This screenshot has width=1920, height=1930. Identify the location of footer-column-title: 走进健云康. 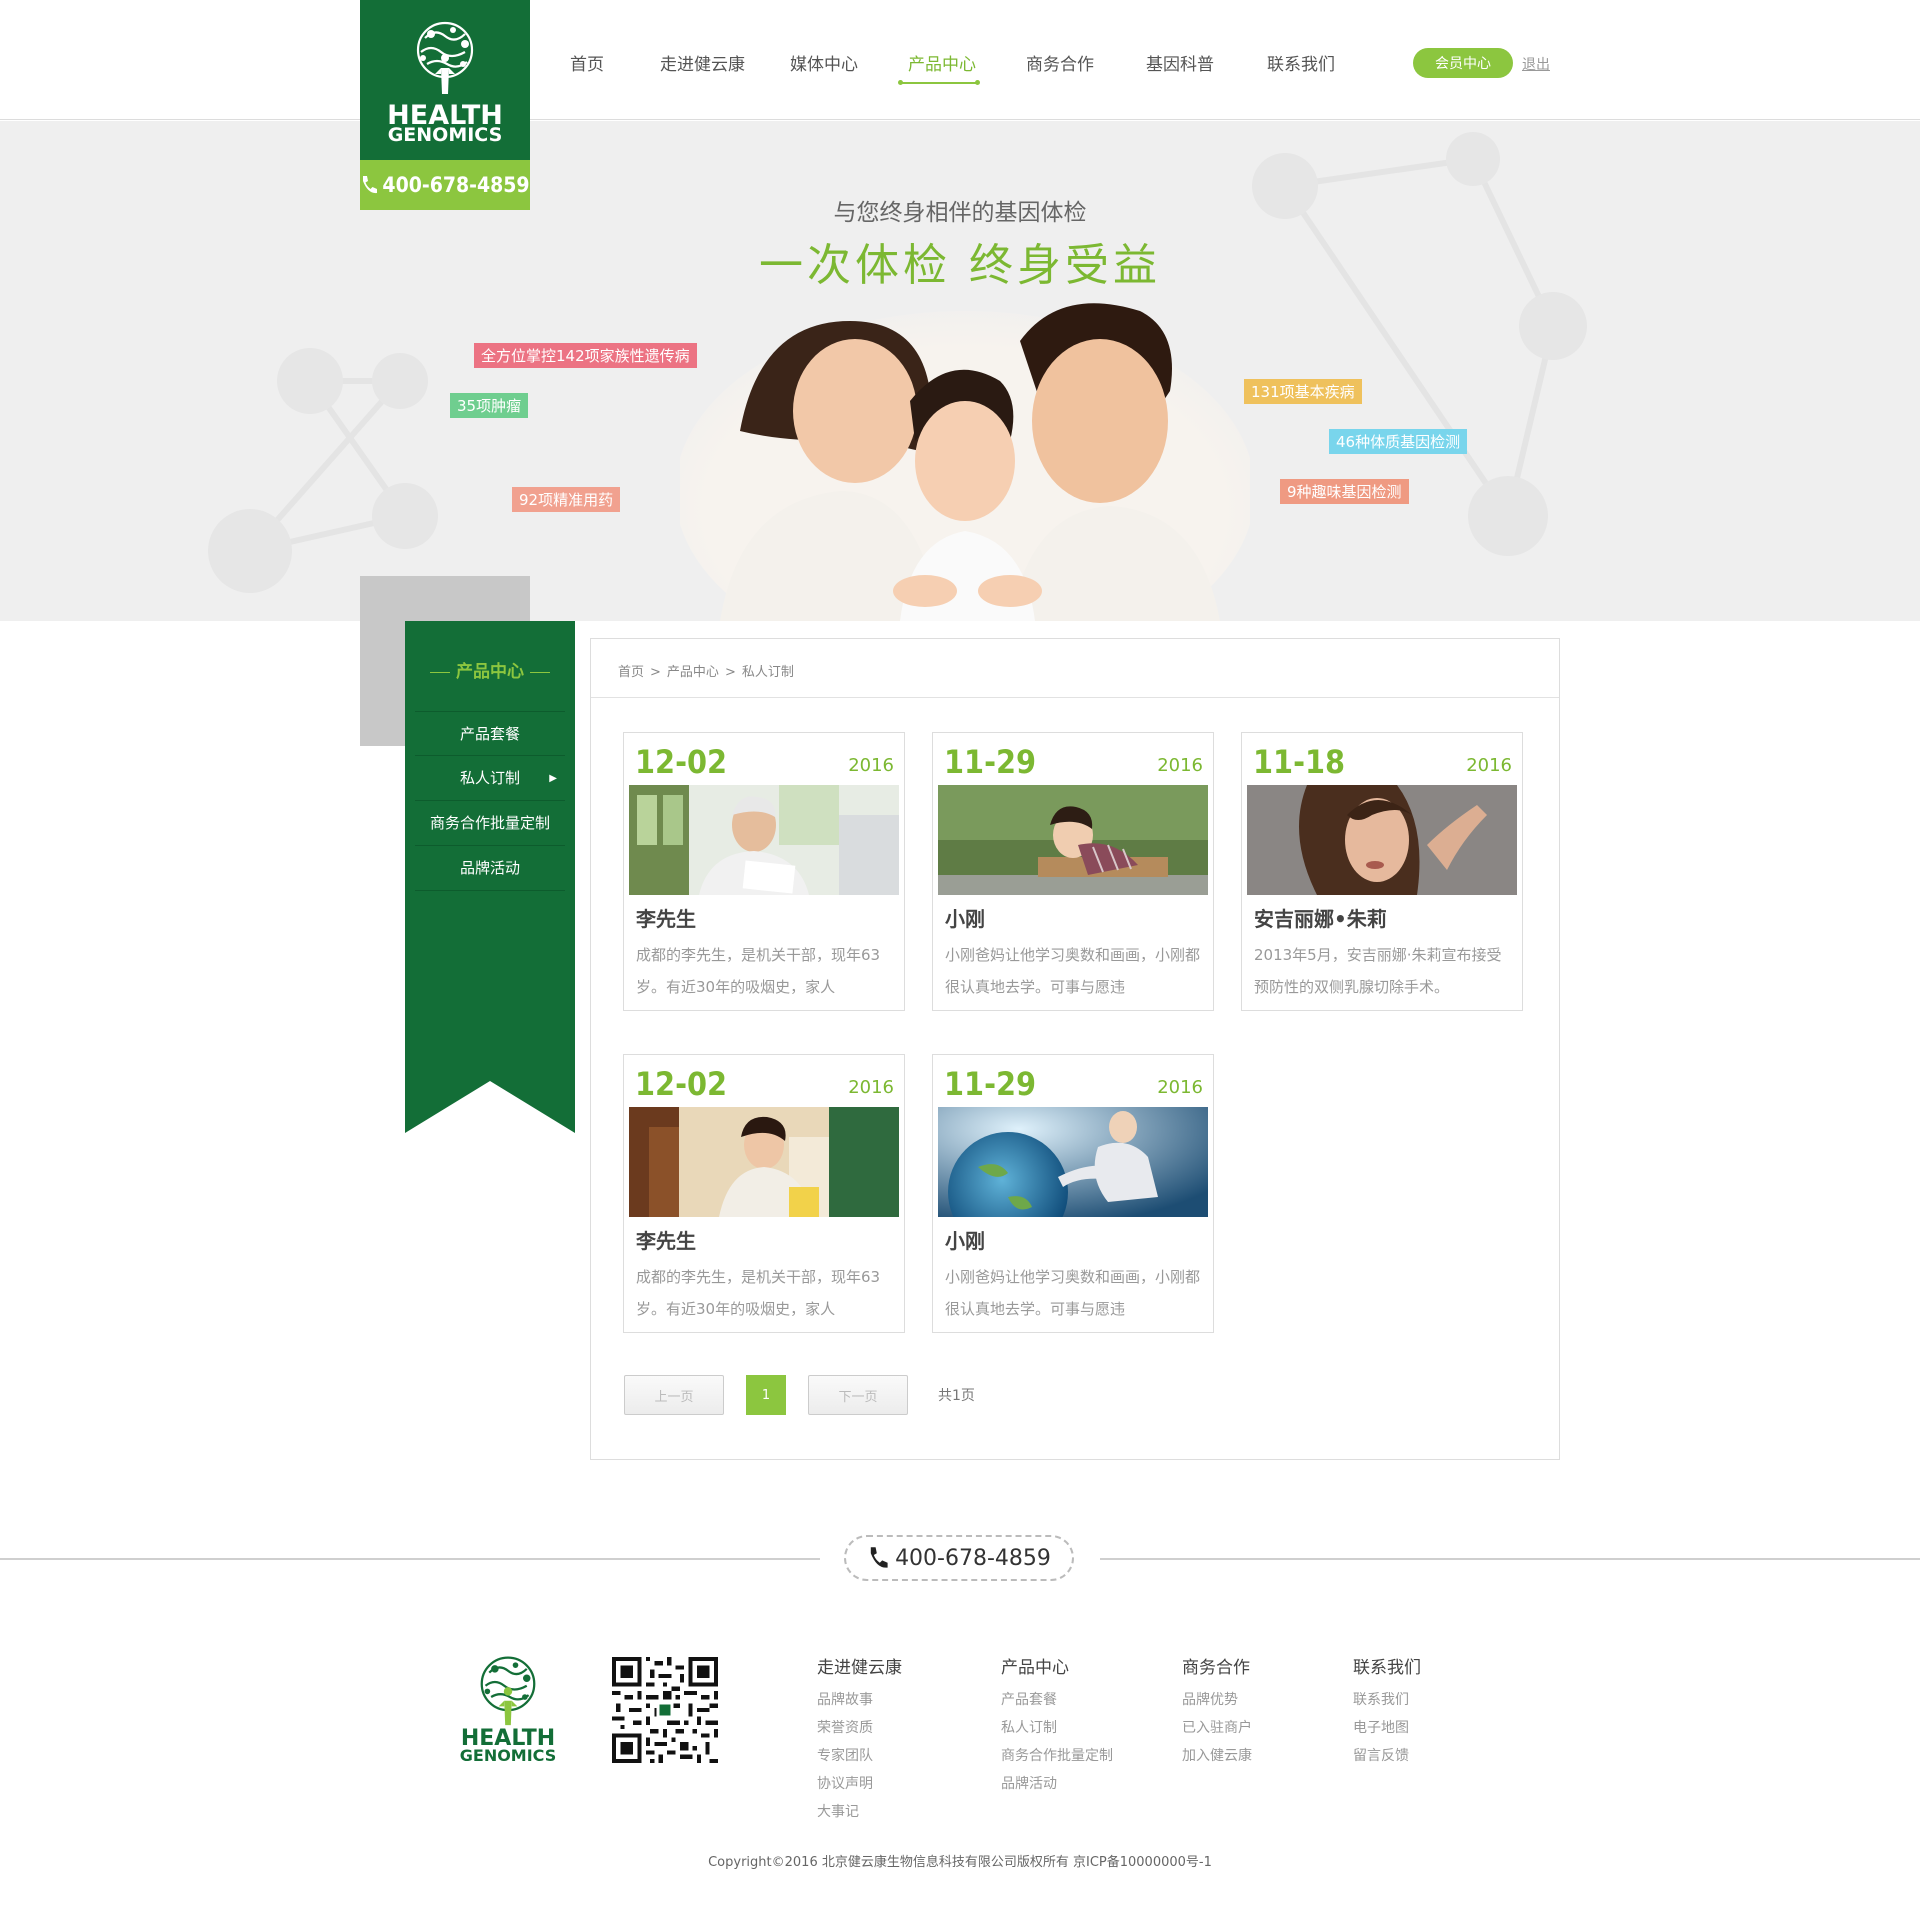
(859, 1668).